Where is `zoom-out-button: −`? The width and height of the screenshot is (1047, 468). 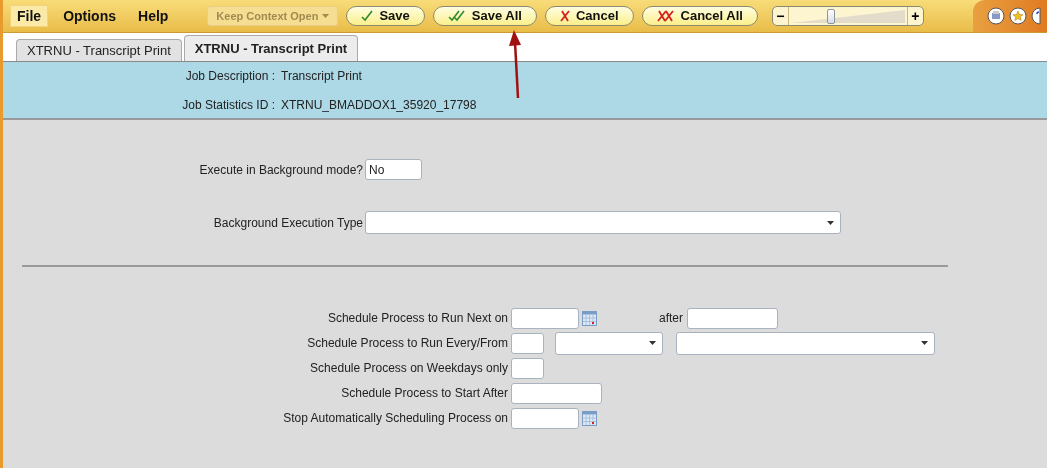 zoom-out-button: − is located at coordinates (780, 16).